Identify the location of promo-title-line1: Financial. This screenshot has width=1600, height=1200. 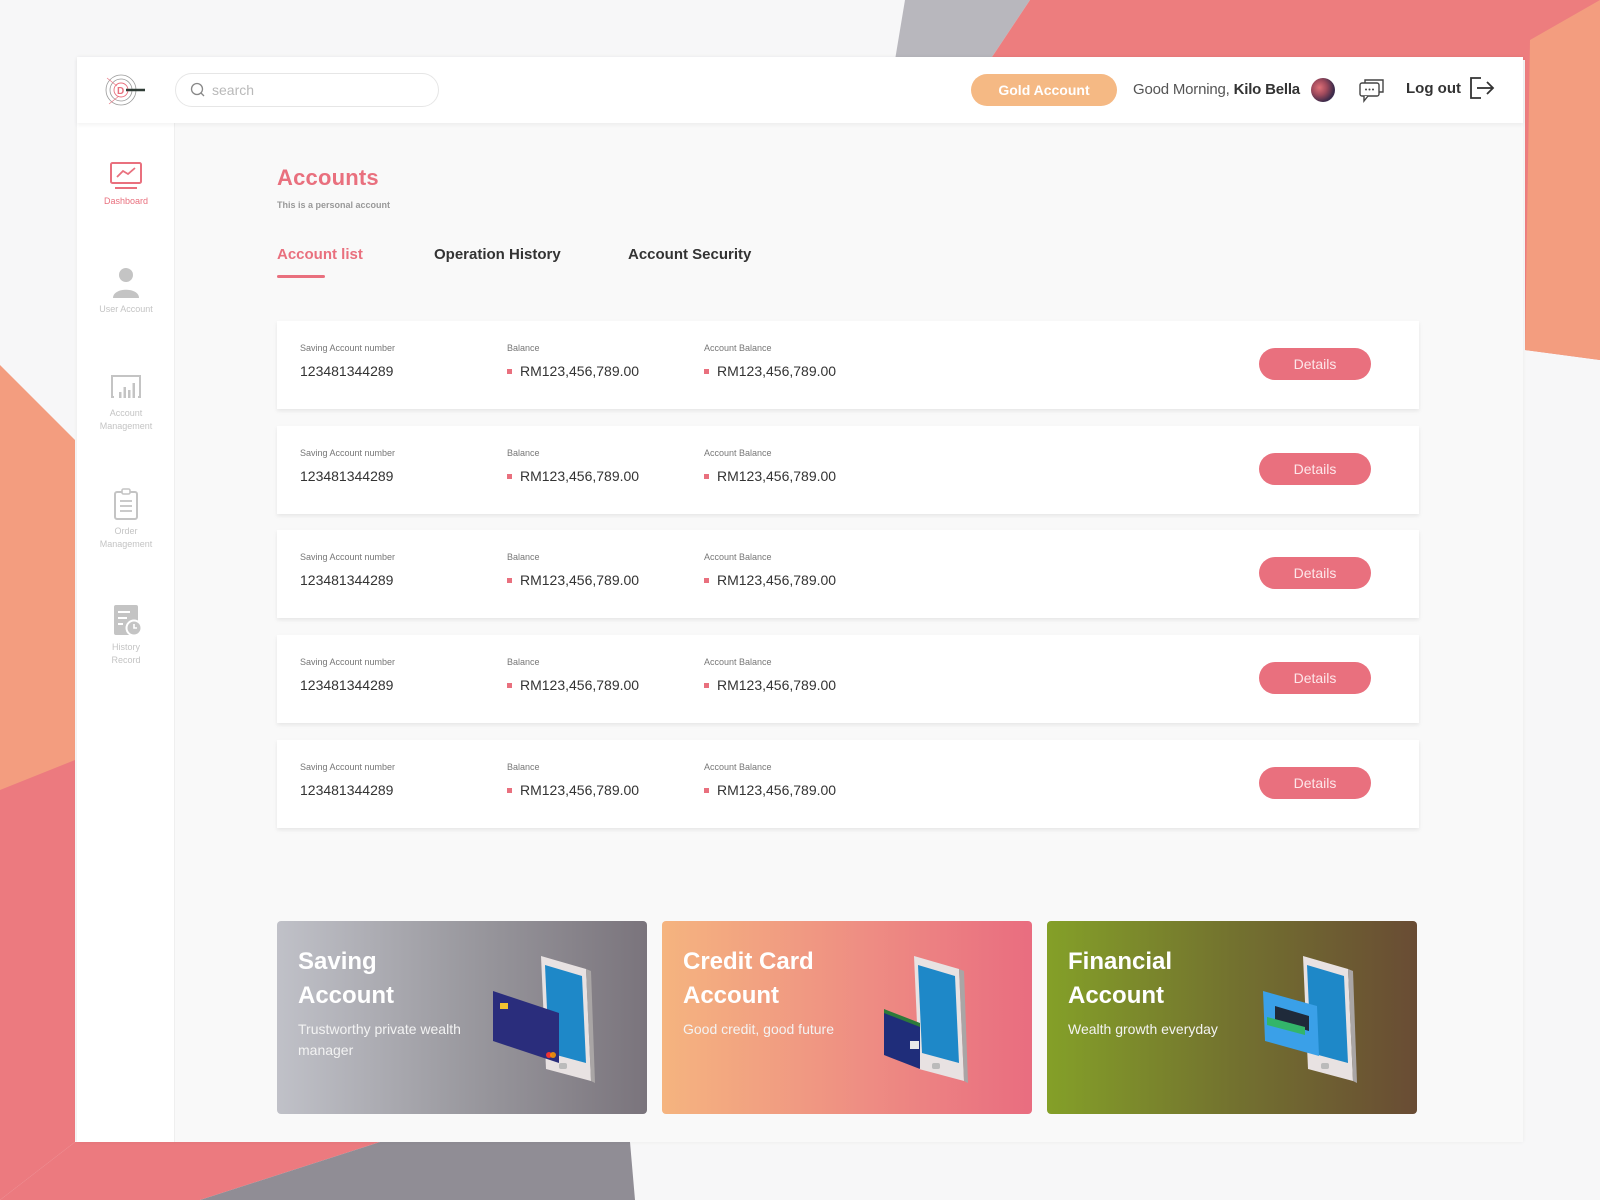
(1120, 961).